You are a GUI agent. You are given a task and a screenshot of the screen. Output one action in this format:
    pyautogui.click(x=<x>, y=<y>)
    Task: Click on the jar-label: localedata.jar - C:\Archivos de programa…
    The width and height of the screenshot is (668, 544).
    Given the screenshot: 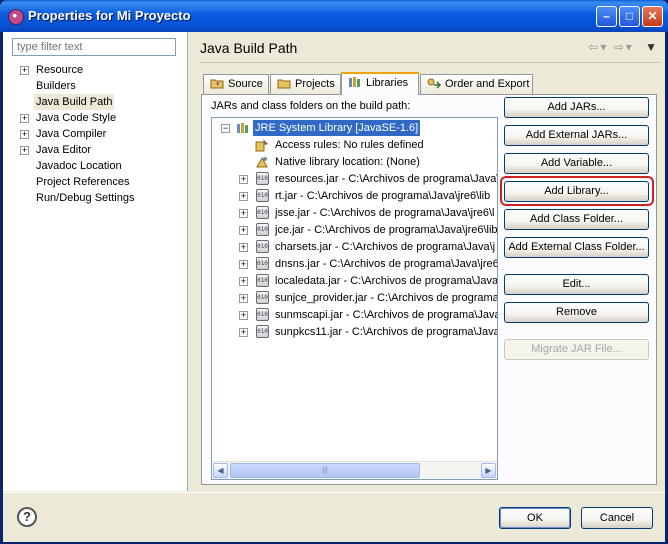 What is the action you would take?
    pyautogui.click(x=386, y=281)
    